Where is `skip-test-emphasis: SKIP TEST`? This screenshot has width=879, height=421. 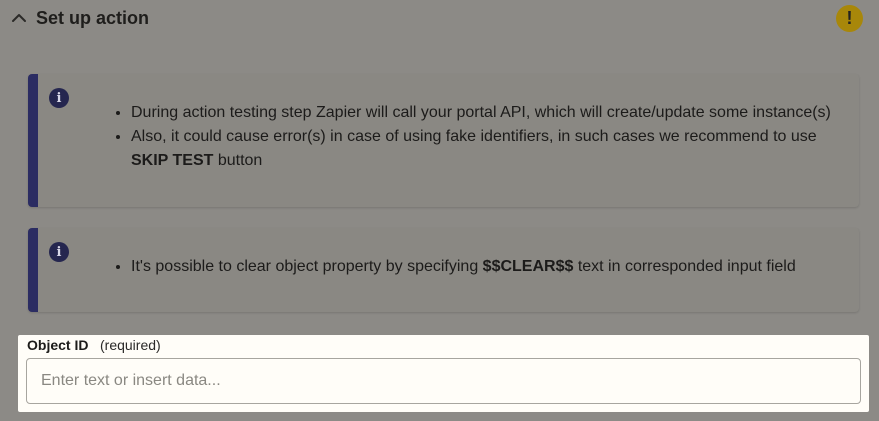 skip-test-emphasis: SKIP TEST is located at coordinates (172, 160).